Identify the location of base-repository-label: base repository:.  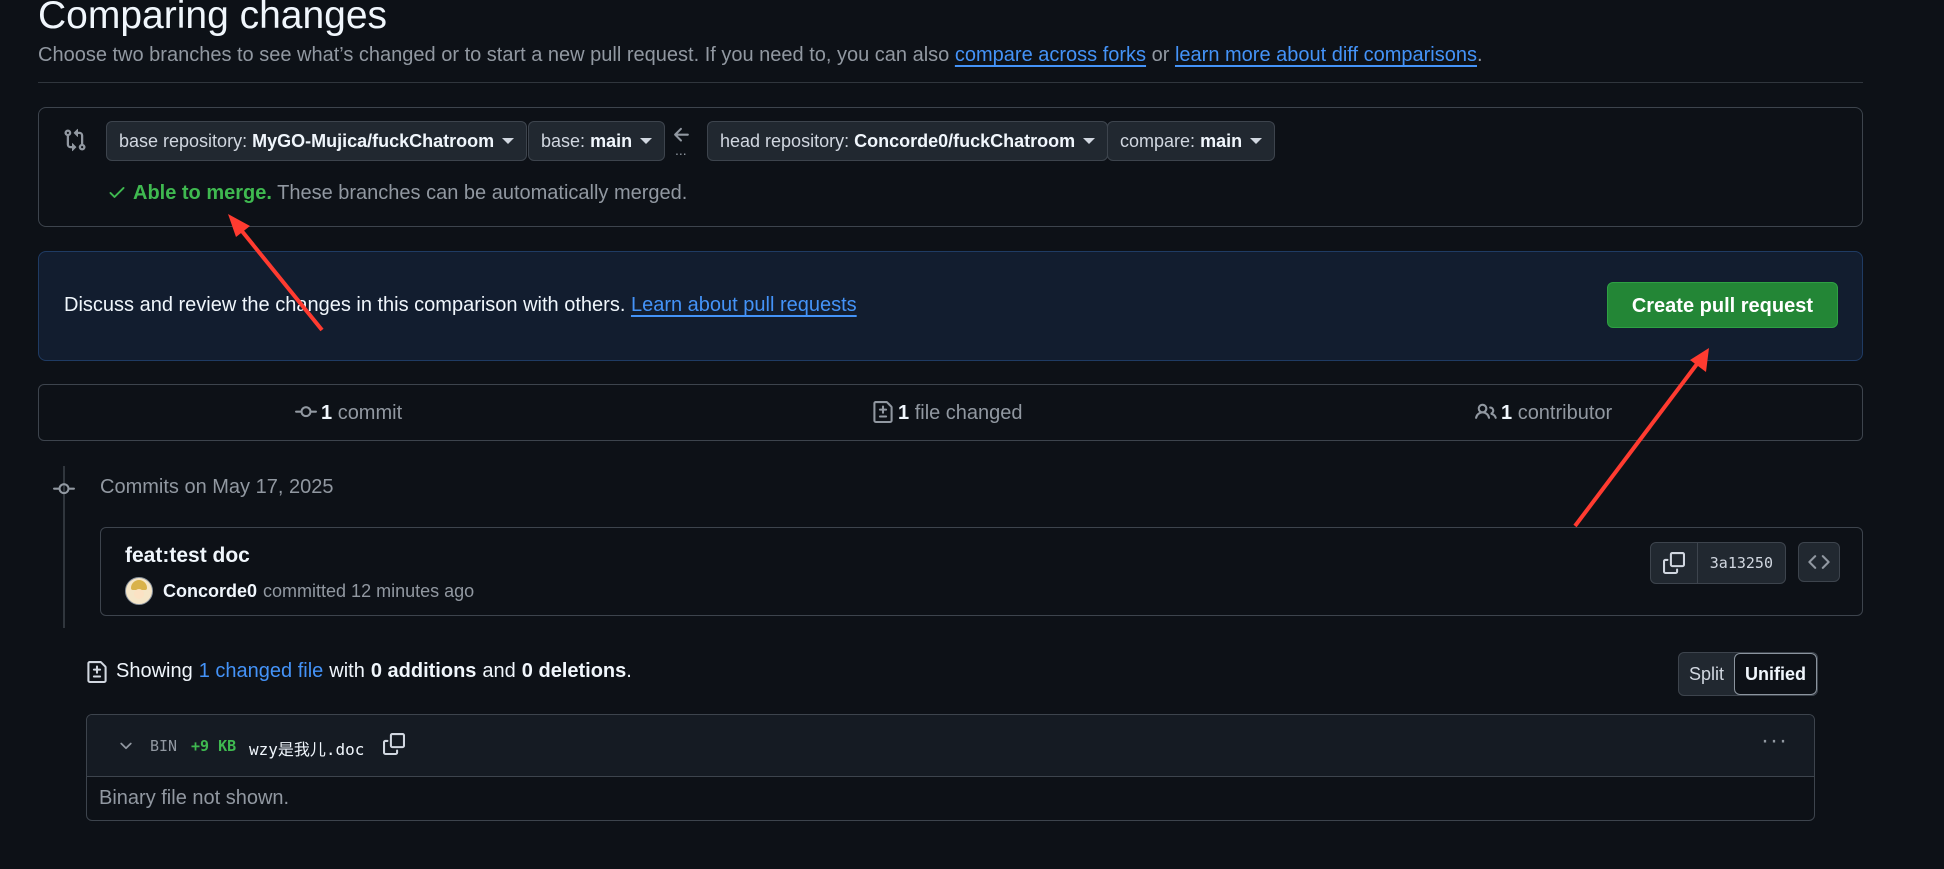
(183, 141).